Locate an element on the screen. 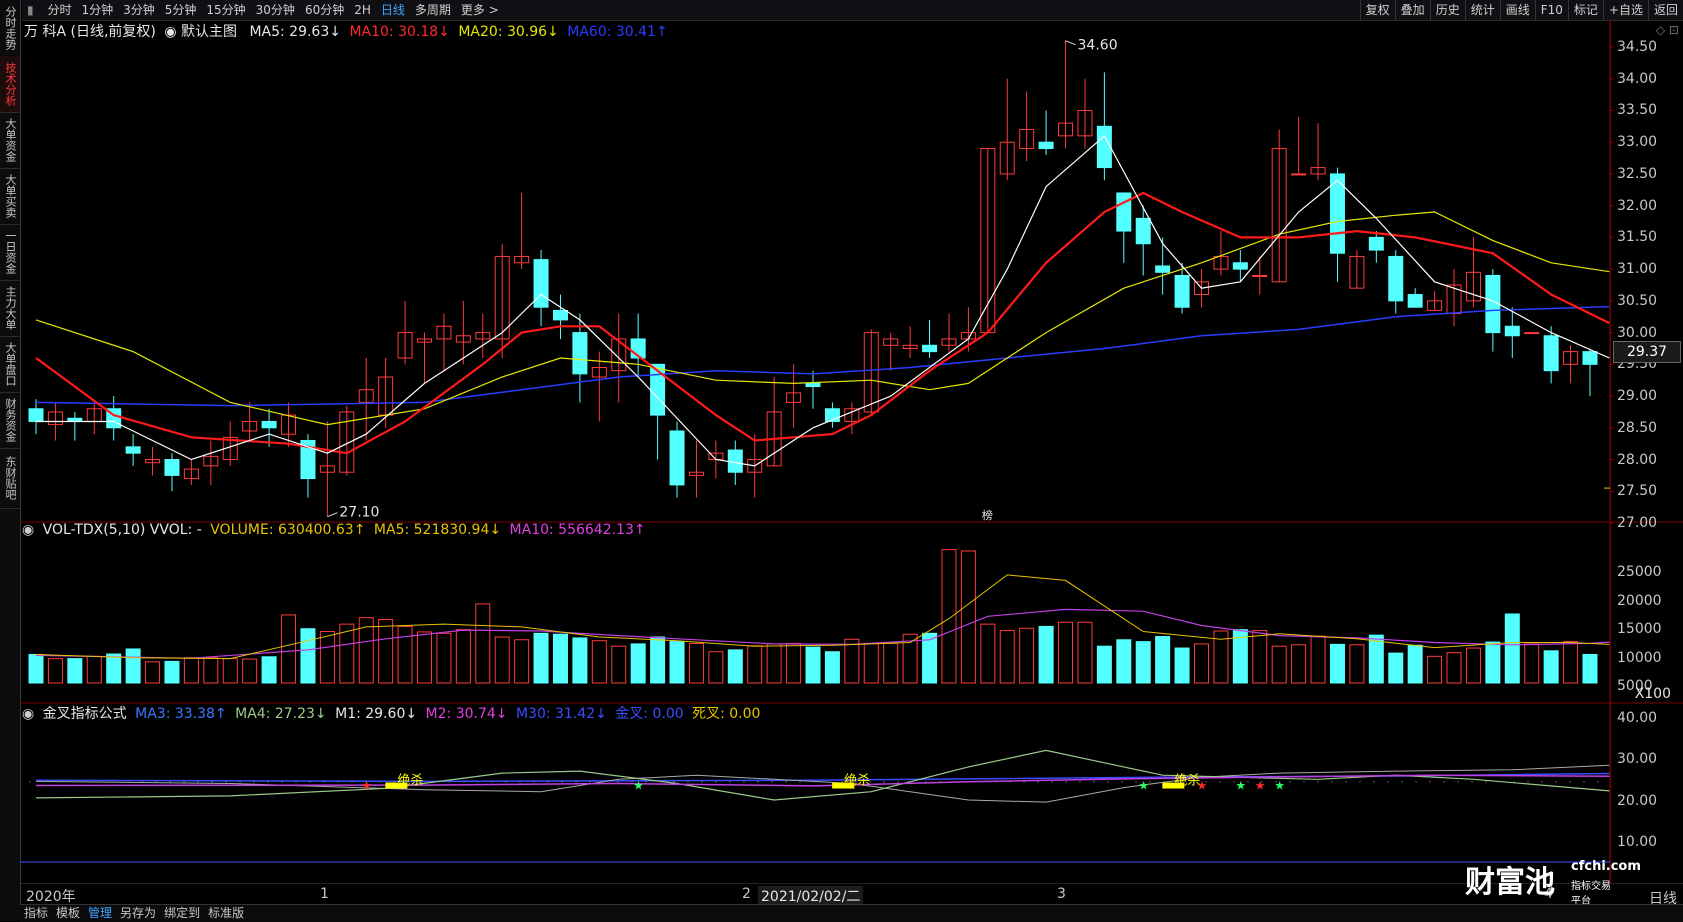 This screenshot has width=1683, height=922. bottom-tab-3: 另存为 is located at coordinates (138, 913).